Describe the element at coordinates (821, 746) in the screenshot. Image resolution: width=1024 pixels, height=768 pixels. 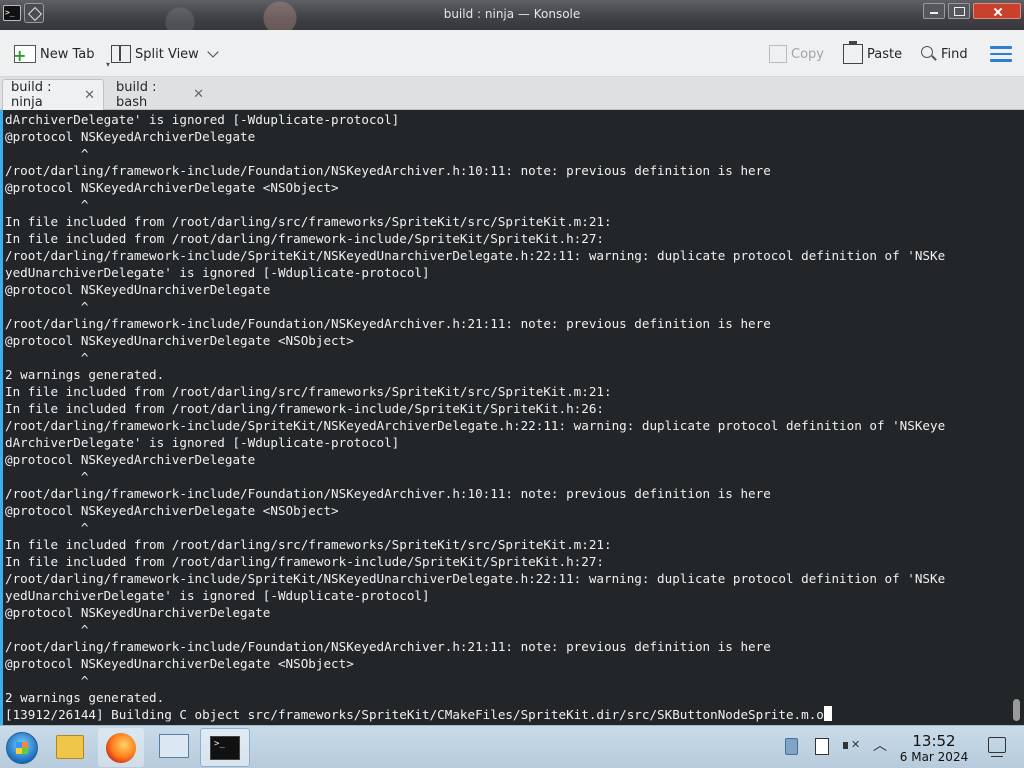
I see `clipboard-icon` at that location.